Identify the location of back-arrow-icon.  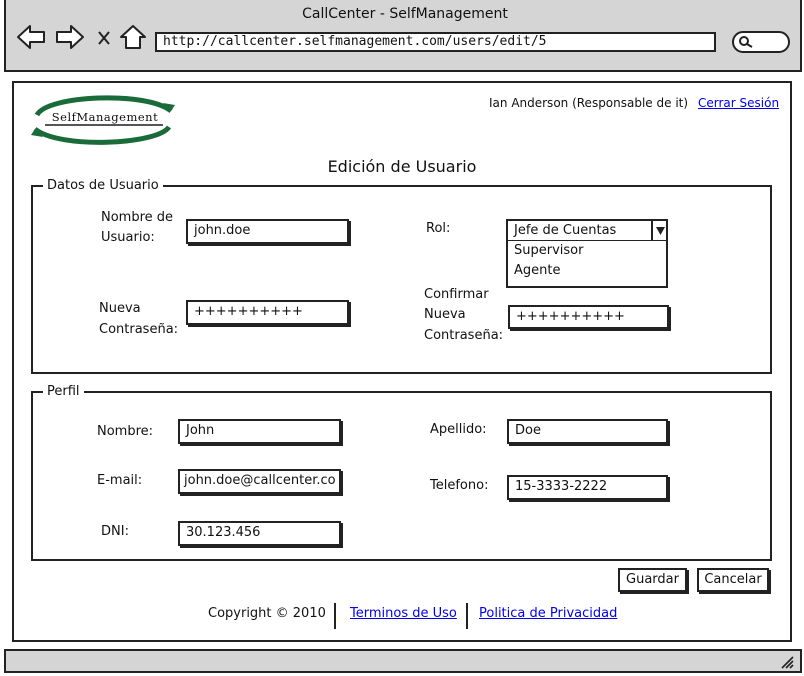
(31, 37).